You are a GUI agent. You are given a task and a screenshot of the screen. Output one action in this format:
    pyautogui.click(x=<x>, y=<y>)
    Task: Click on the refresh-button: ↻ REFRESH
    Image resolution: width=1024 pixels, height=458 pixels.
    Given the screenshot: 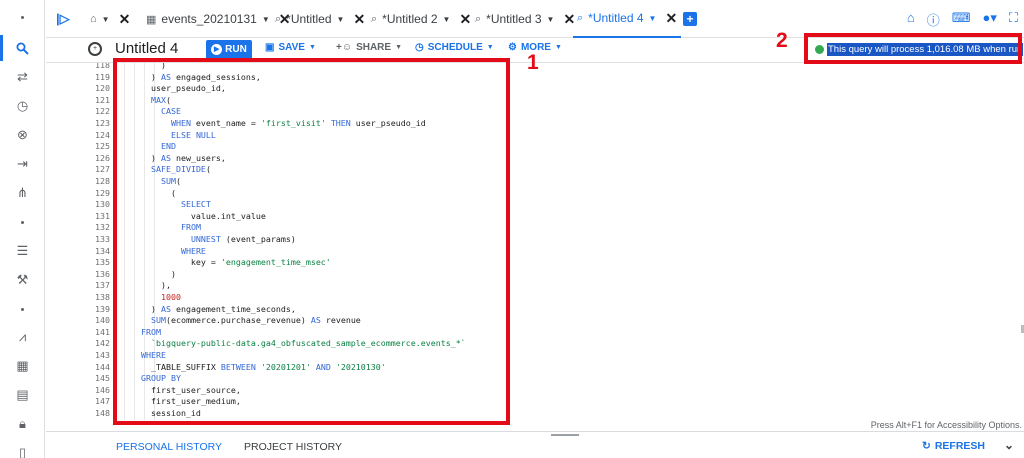 What is the action you would take?
    pyautogui.click(x=953, y=446)
    